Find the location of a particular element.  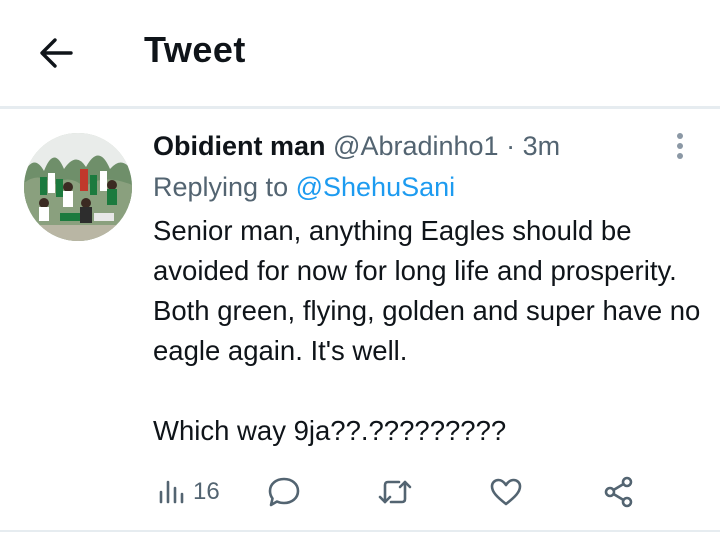

views-button: 16 is located at coordinates (188, 492).